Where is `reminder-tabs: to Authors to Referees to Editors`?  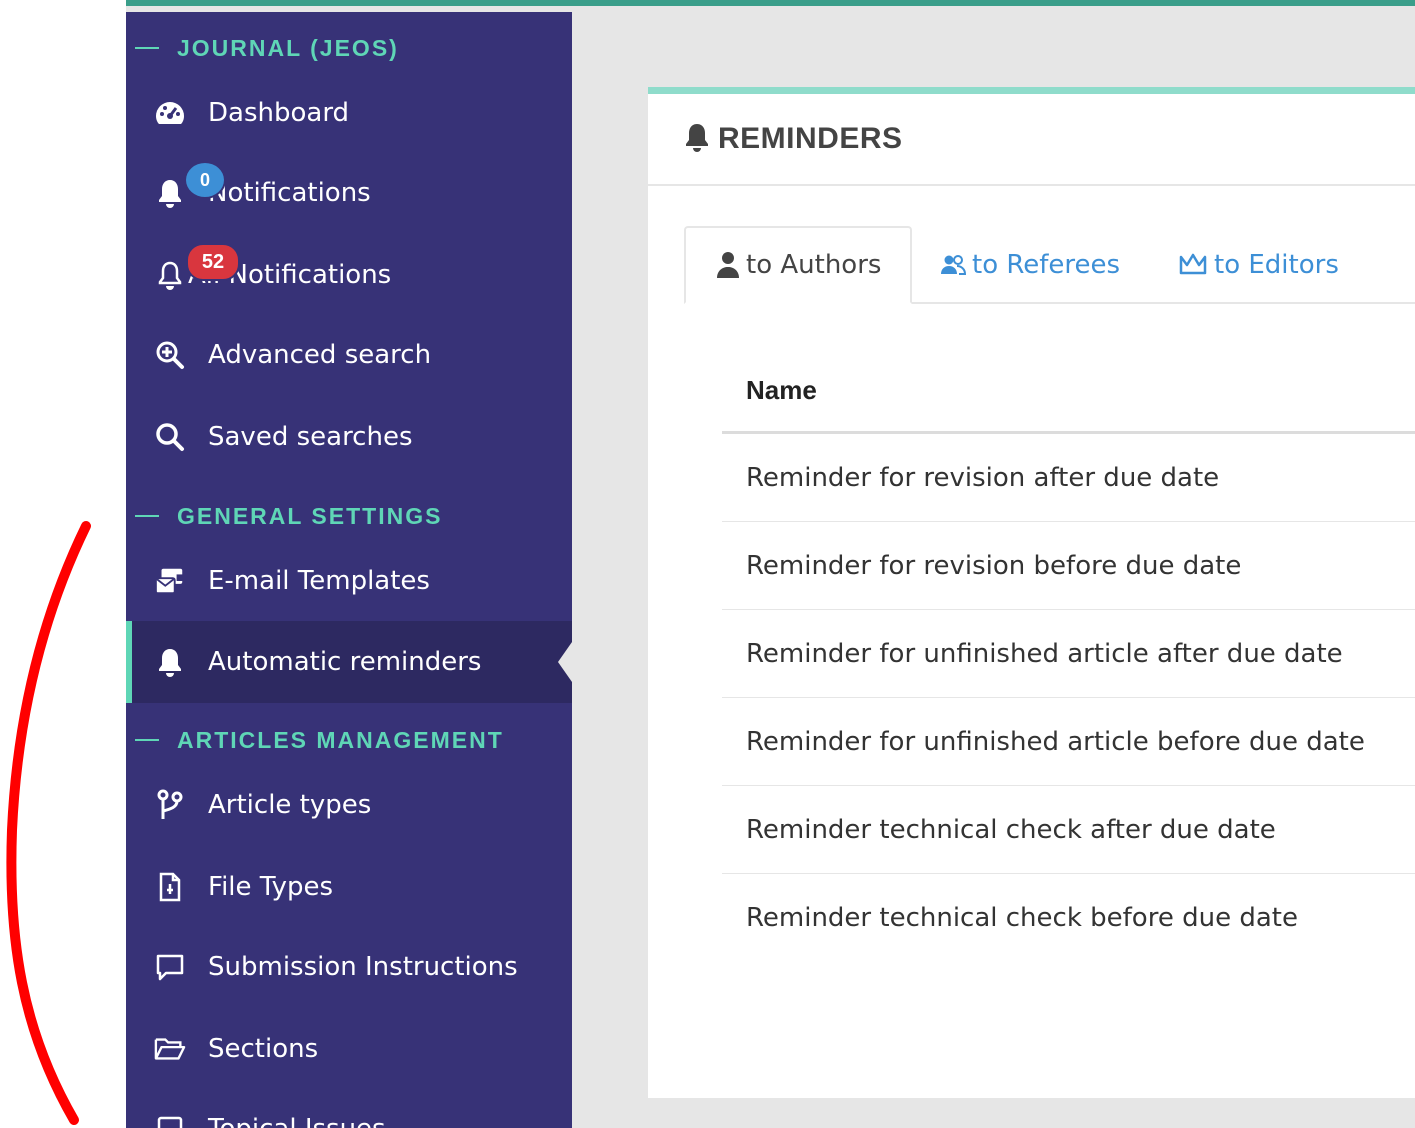 reminder-tabs: to Authors to Referees to Editors is located at coordinates (1049, 265).